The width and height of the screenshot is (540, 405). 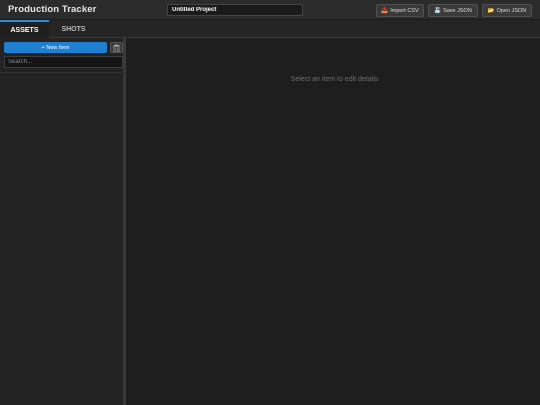 What do you see at coordinates (404, 10) in the screenshot?
I see `import-csv-label: Import CSV` at bounding box center [404, 10].